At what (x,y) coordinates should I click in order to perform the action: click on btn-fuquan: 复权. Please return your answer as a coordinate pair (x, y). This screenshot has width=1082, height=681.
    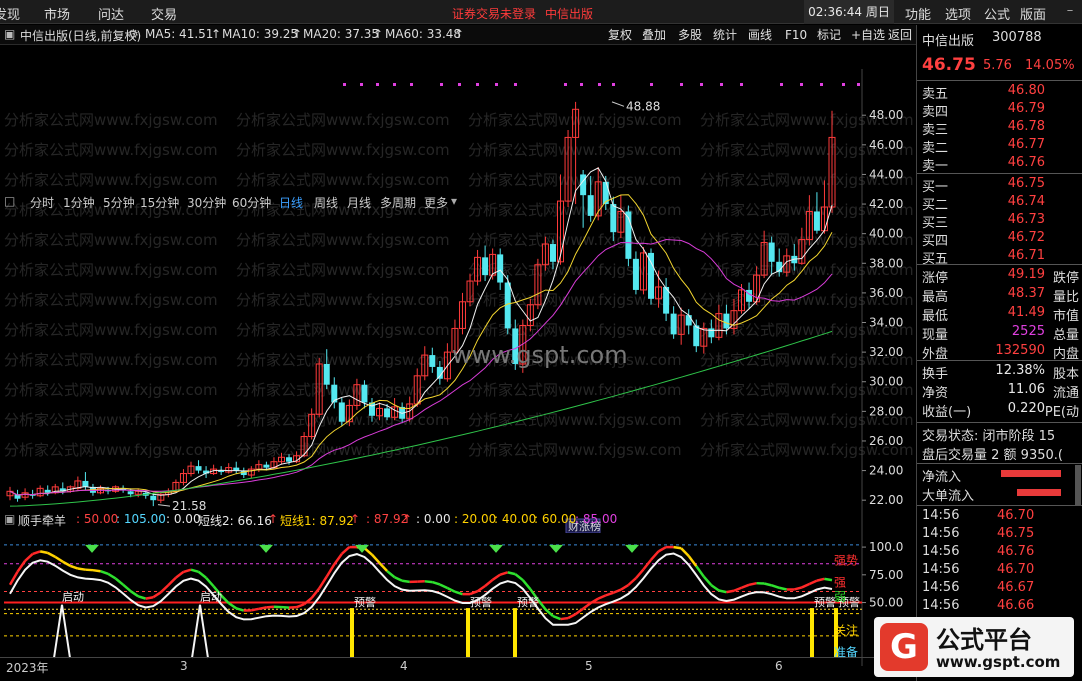
    Looking at the image, I should click on (620, 35).